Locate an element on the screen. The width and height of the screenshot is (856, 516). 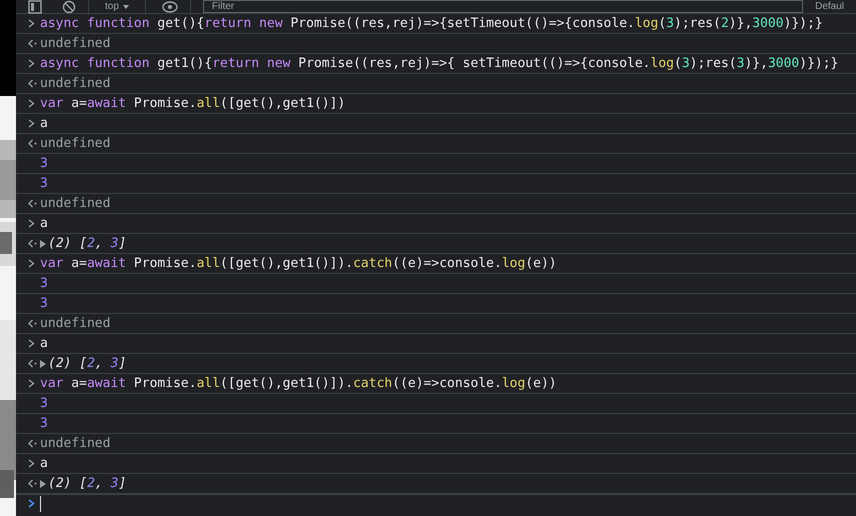
eye-icon is located at coordinates (170, 7).